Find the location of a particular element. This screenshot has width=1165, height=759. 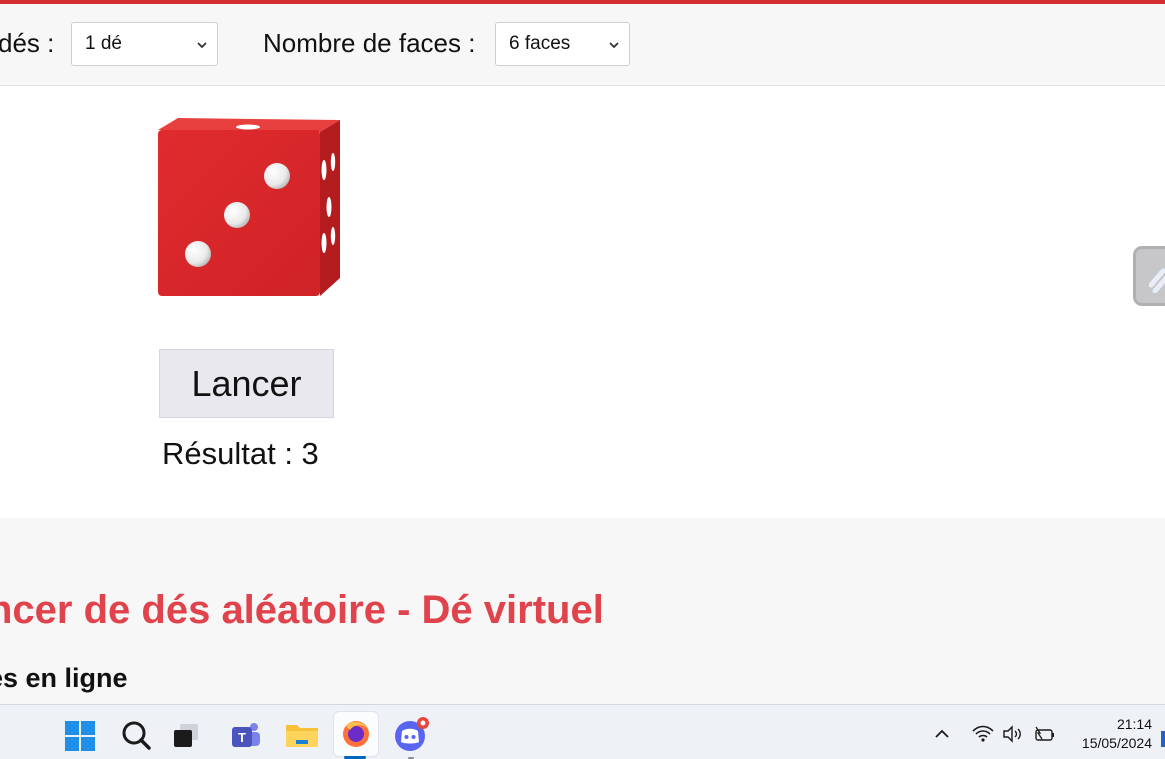

clock-date: 15/05/2024 is located at coordinates (1116, 743).